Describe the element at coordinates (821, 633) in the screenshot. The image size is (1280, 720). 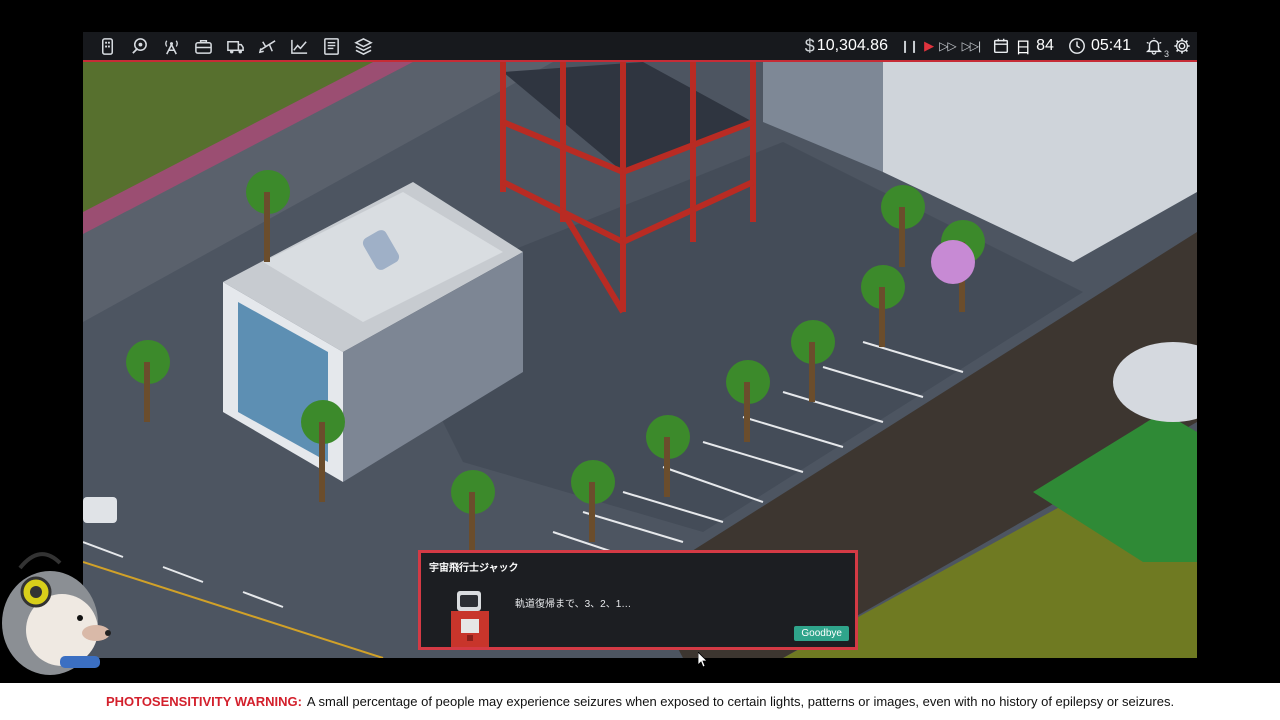
I see `goodbye-button: Goodbye` at that location.